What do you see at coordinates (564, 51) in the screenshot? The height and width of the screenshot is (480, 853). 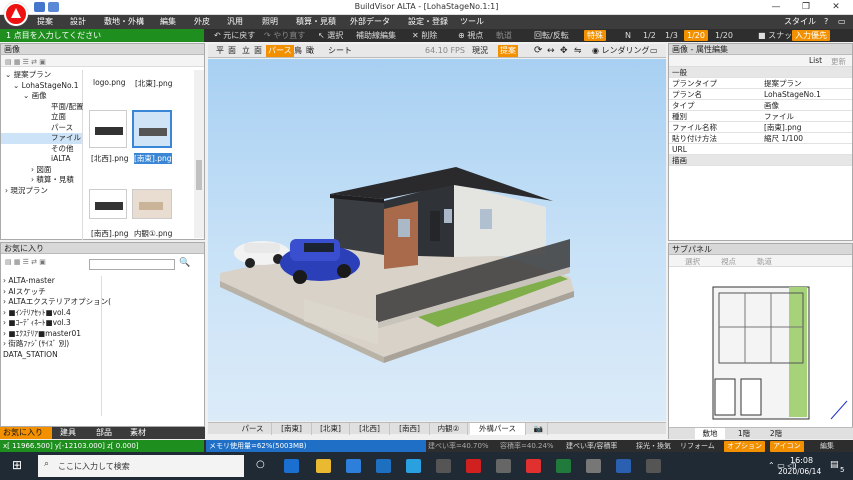 I see `move-icon: ✥` at bounding box center [564, 51].